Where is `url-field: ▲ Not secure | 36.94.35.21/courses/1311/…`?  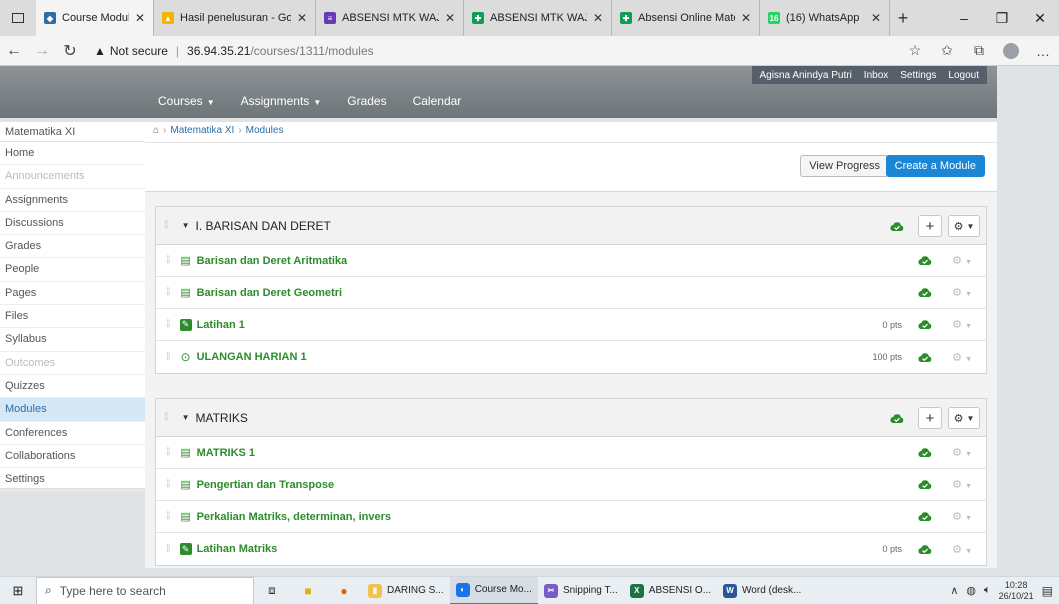 url-field: ▲ Not secure | 36.94.35.21/courses/1311/… is located at coordinates (480, 51).